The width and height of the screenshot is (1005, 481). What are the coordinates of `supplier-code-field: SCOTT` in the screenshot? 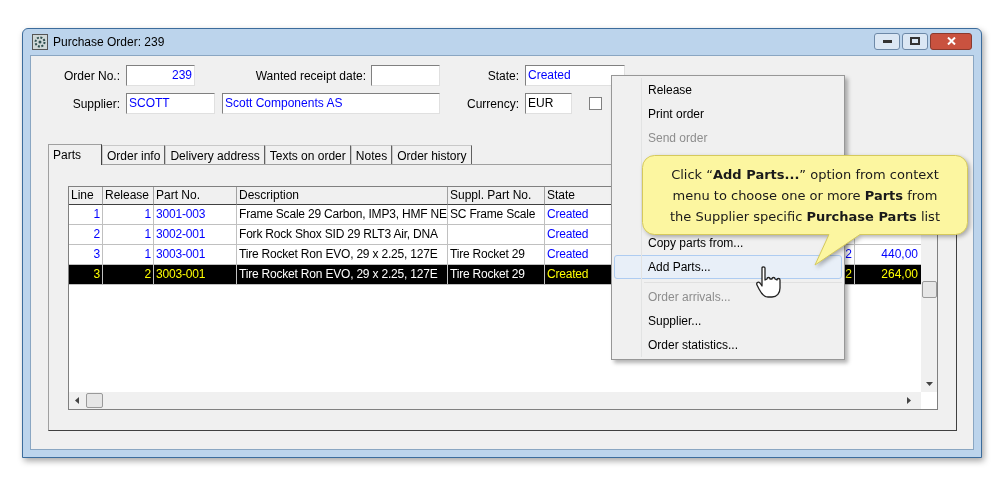 It's located at (170, 103).